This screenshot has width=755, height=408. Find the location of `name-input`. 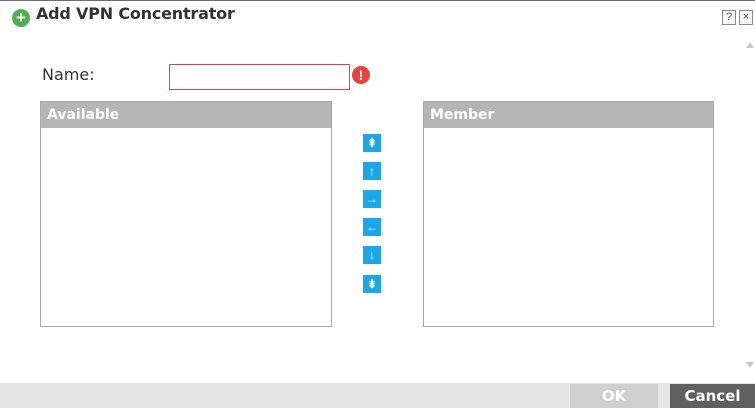

name-input is located at coordinates (259, 77).